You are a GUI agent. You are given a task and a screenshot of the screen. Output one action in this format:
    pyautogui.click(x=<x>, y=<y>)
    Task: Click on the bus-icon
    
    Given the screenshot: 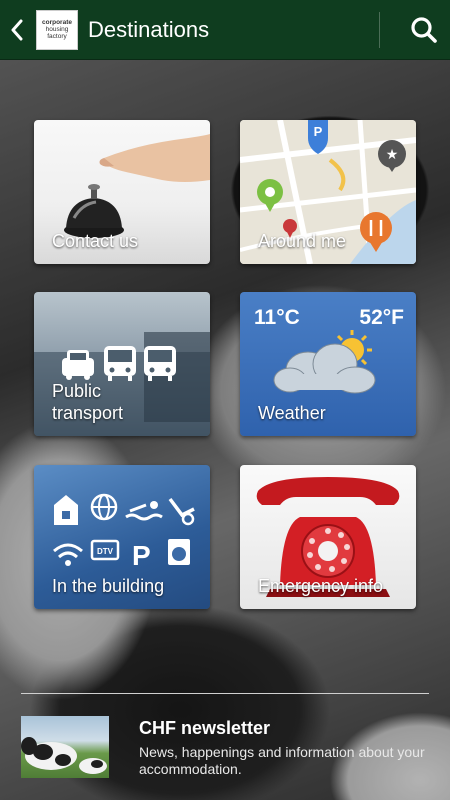 What is the action you would take?
    pyautogui.click(x=120, y=363)
    